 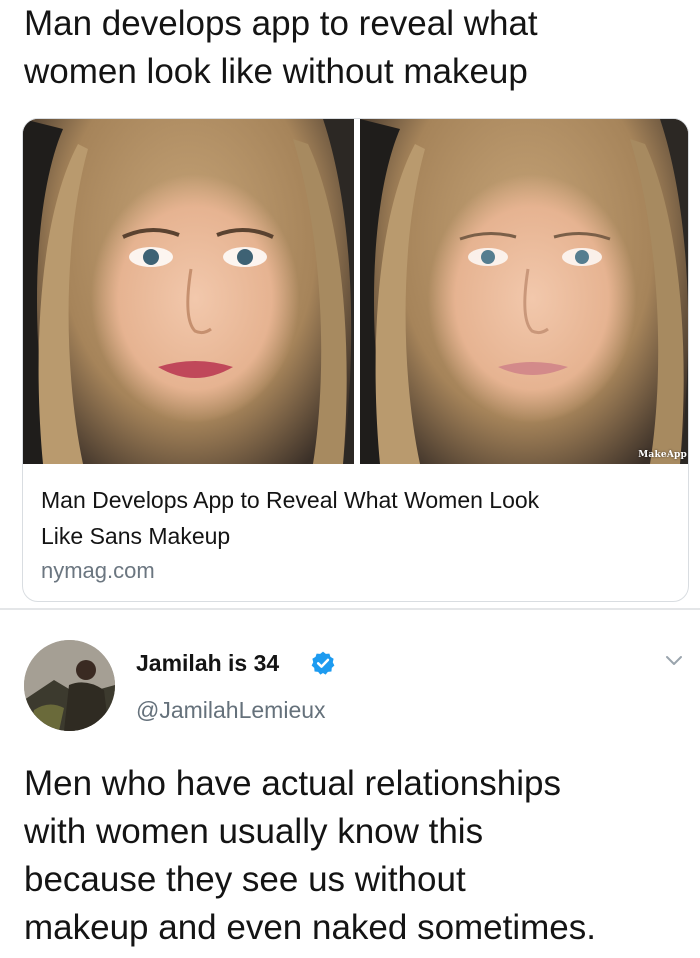 I want to click on headline-line-2: women look like without makeup, so click(x=276, y=71).